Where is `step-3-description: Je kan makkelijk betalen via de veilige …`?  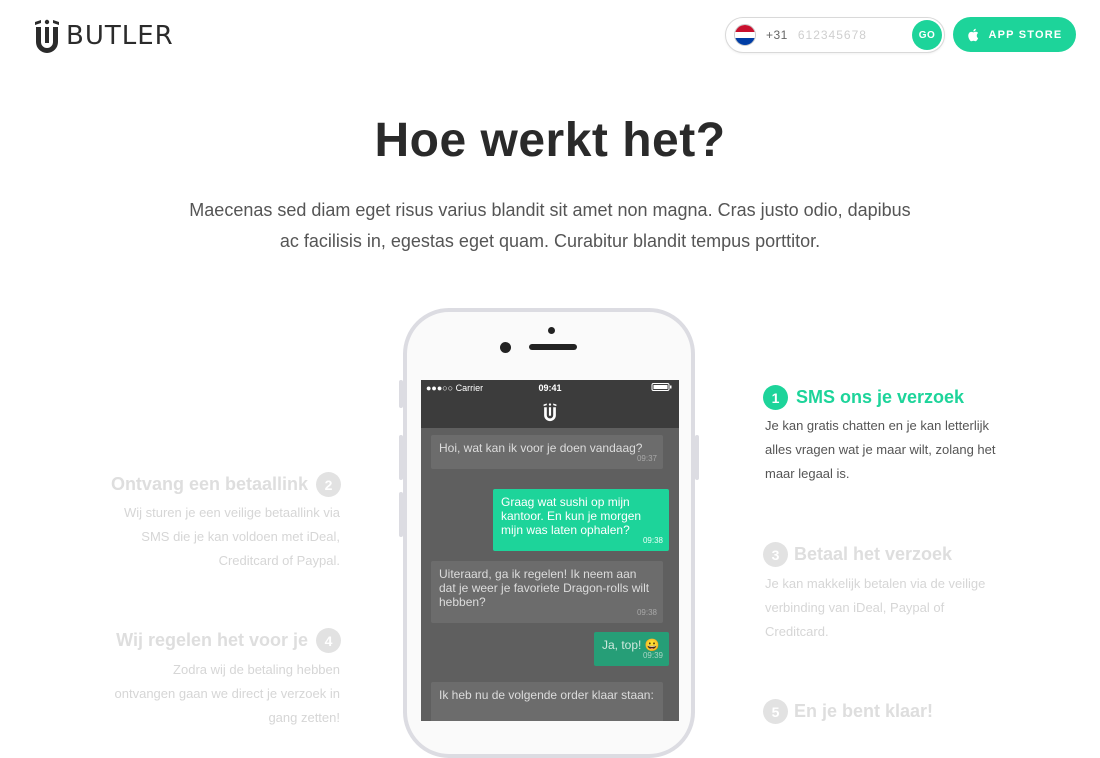 step-3-description: Je kan makkelijk betalen via de veilige … is located at coordinates (900, 608).